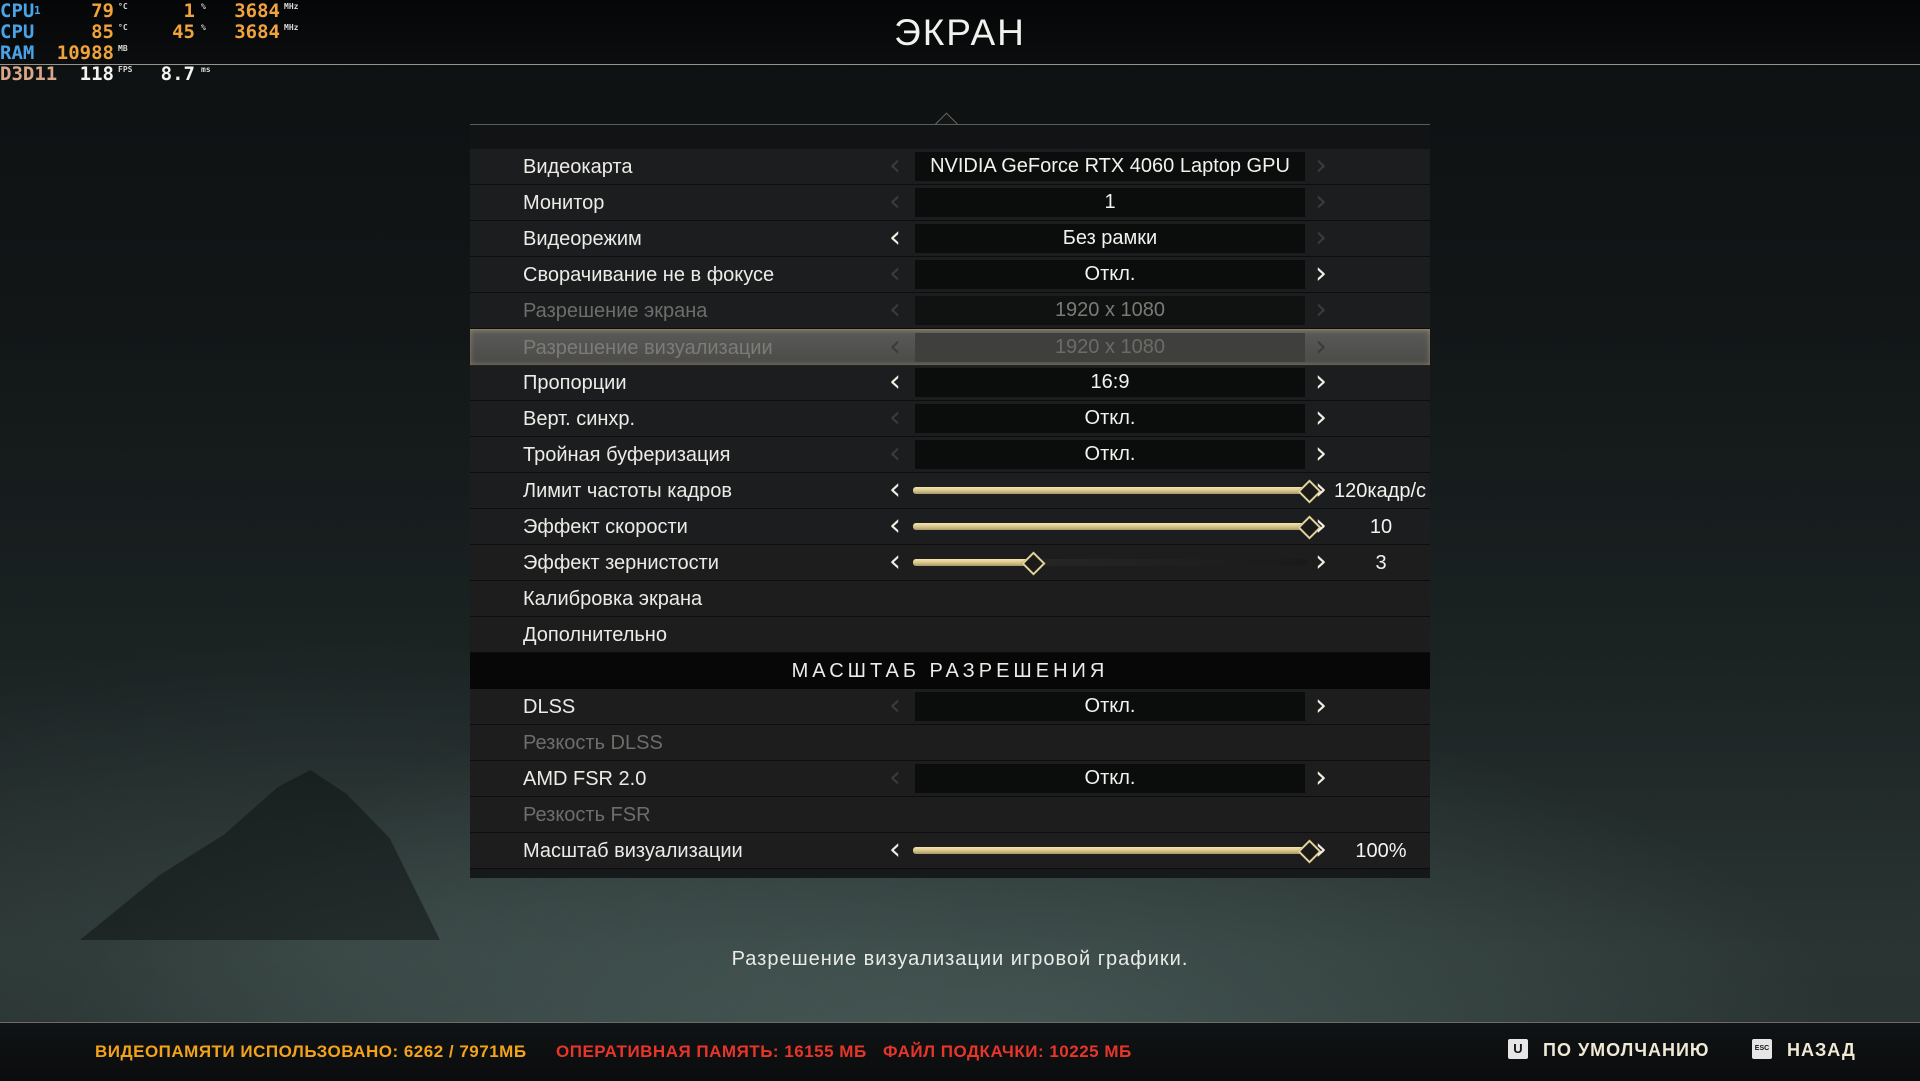 The width and height of the screenshot is (1920, 1081). Describe the element at coordinates (96, 74) in the screenshot. I see `osd-fps-value: 118` at that location.